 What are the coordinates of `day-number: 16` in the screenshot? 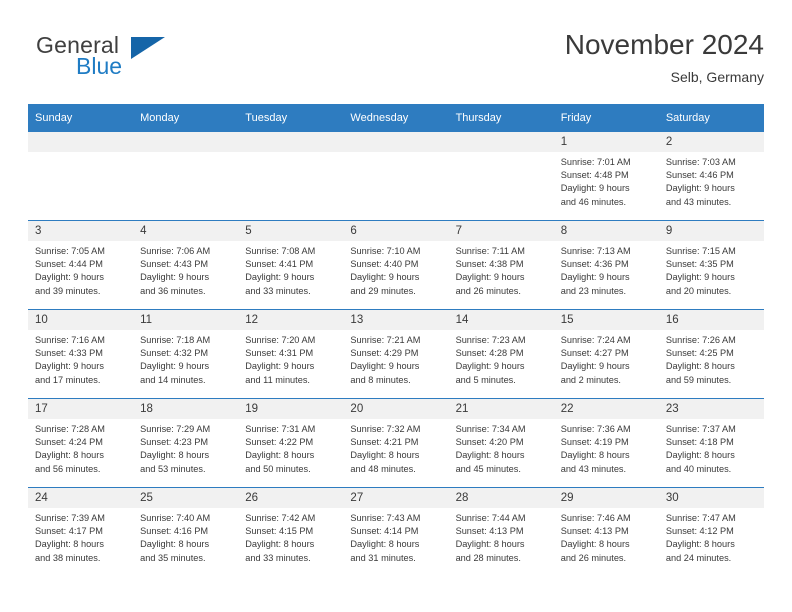 It's located at (711, 320).